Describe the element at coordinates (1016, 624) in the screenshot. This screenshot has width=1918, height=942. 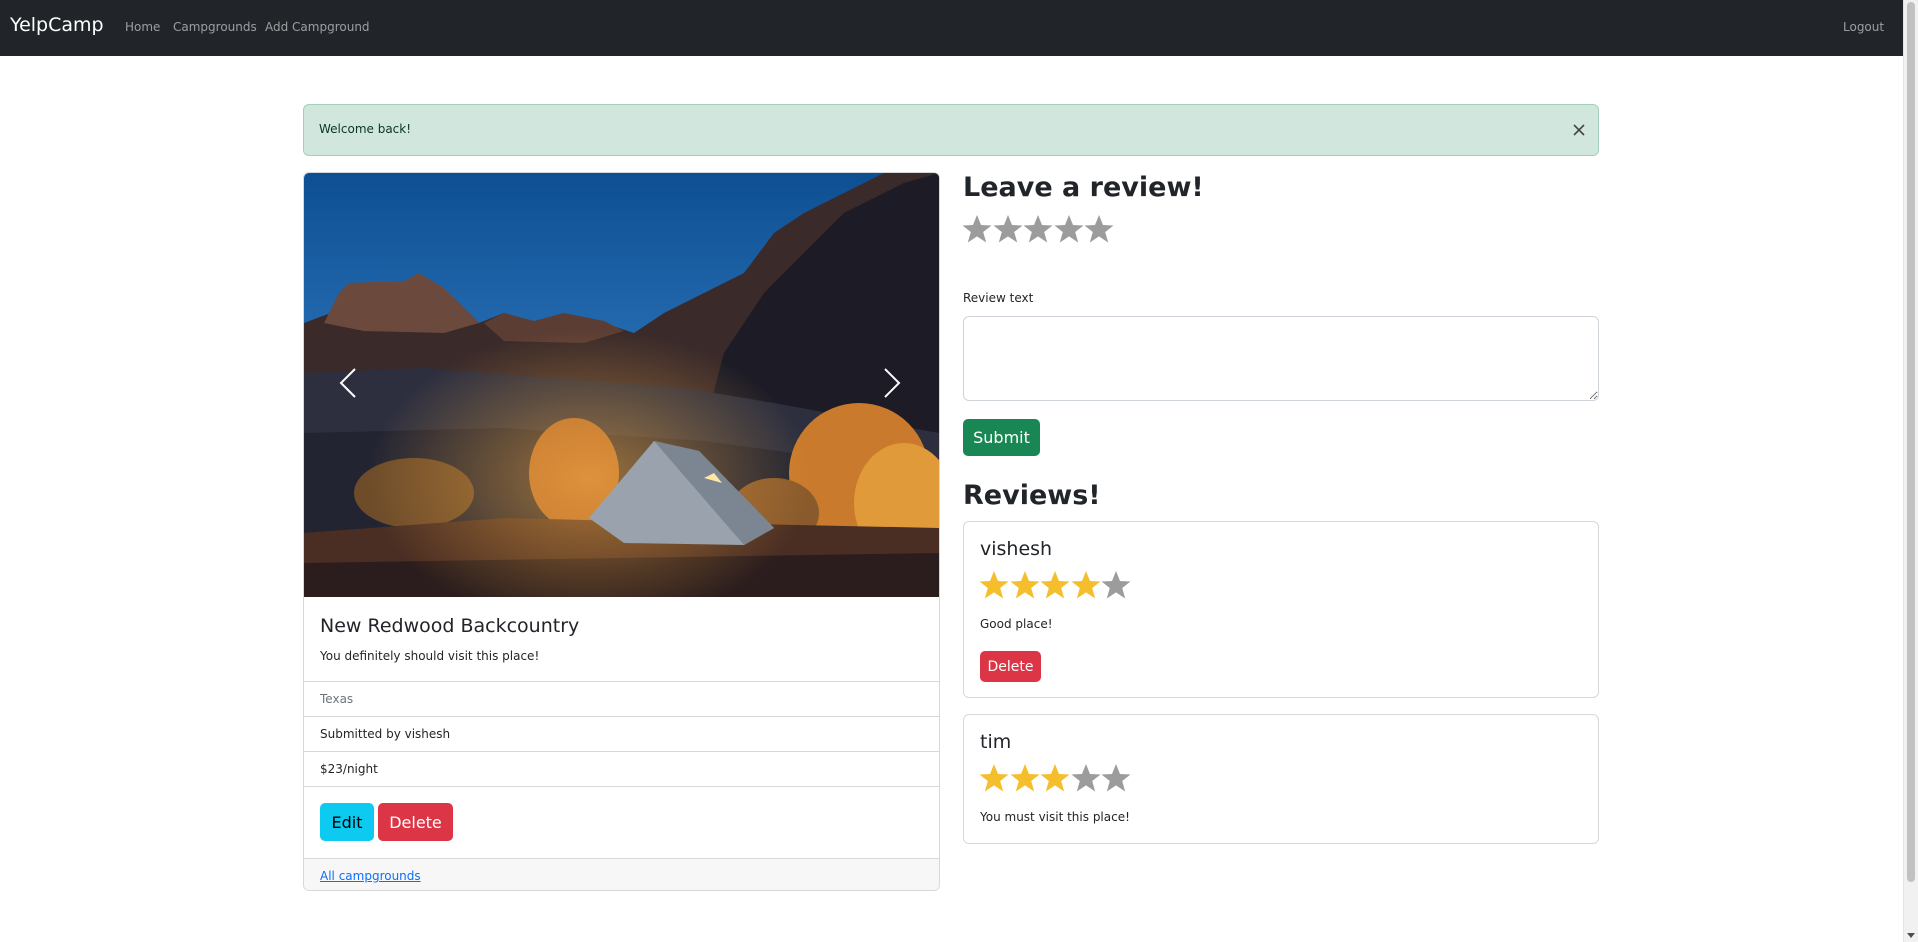
I see `review-text: Good place!` at that location.